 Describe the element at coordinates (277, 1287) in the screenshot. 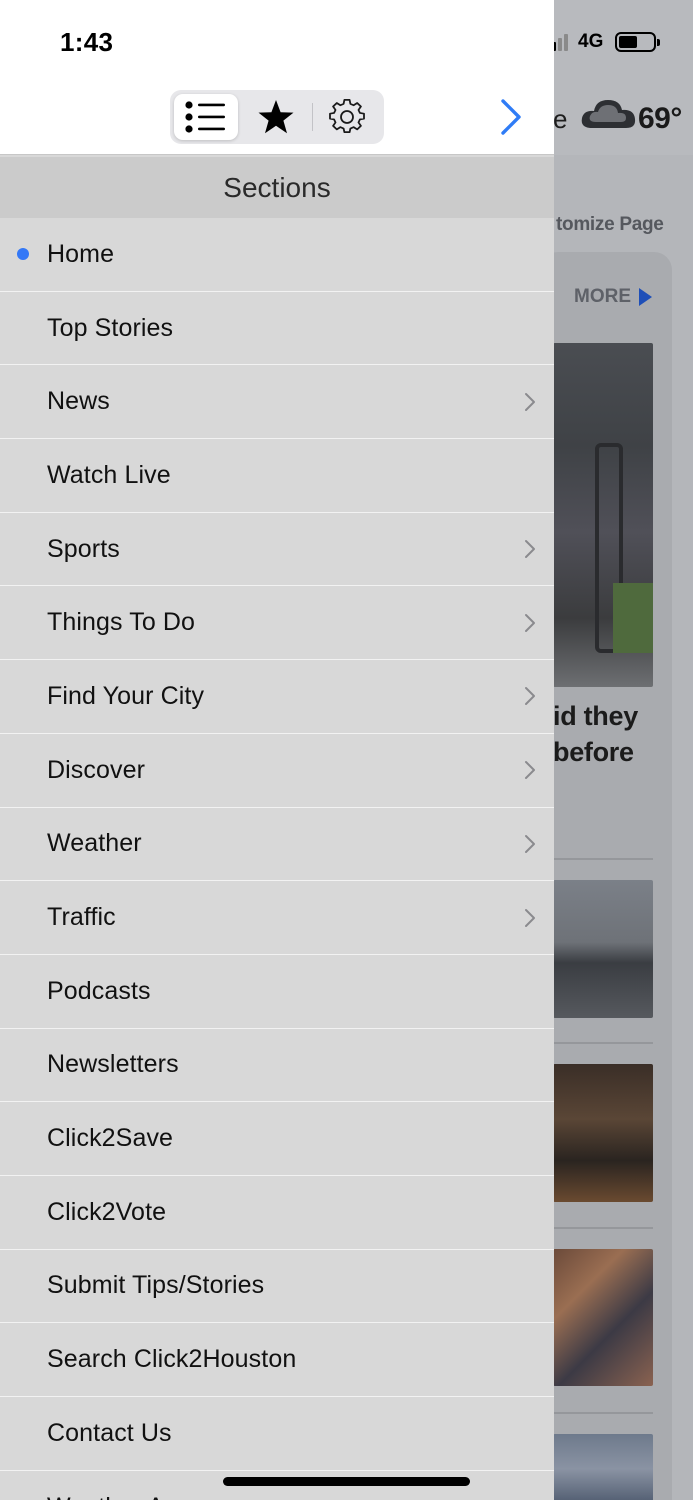

I see `sidebar-item-submit-tips-stories: Submit Tips/Stories` at that location.